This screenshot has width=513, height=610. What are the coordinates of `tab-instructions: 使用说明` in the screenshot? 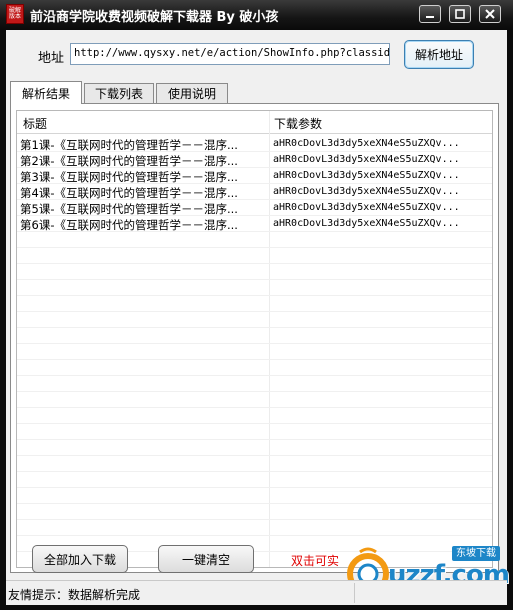 It's located at (192, 93).